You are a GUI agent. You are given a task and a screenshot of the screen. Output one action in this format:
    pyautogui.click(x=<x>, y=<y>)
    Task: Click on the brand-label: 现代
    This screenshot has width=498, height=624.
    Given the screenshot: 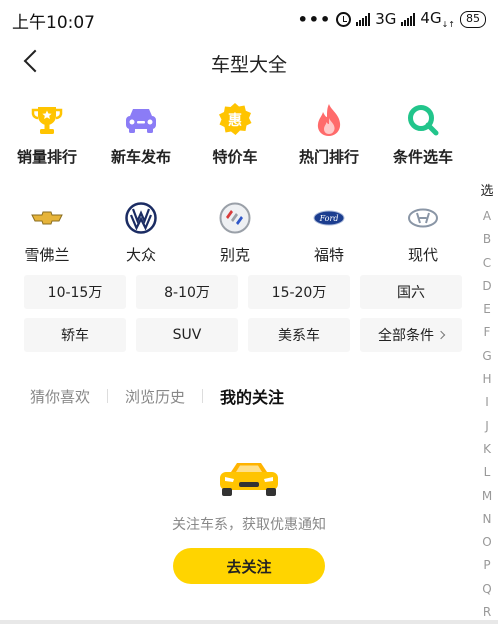 What is the action you would take?
    pyautogui.click(x=422, y=255)
    